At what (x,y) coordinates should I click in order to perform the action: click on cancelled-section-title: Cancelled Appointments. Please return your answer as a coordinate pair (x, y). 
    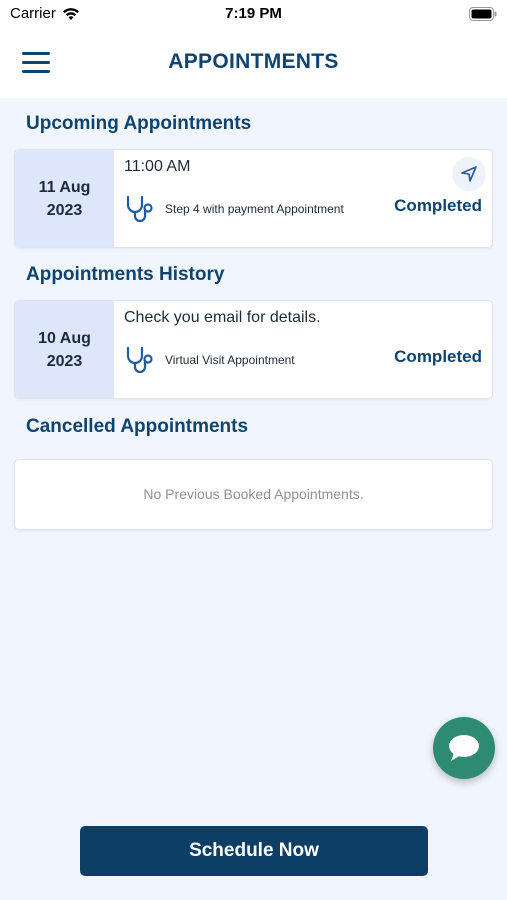
    Looking at the image, I should click on (137, 426).